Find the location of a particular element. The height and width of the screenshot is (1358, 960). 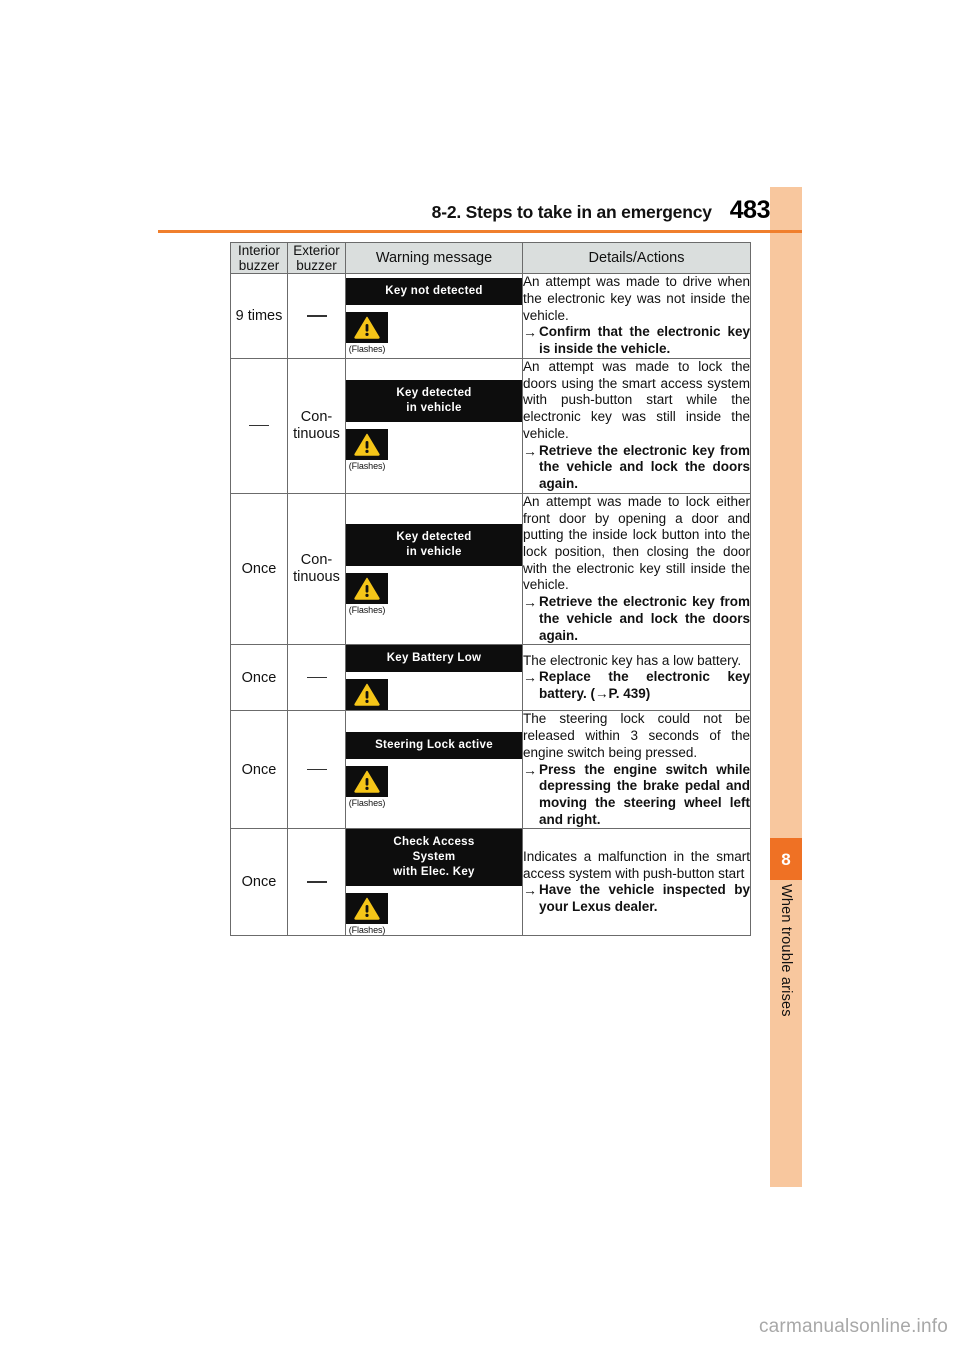

site-watermark: carmanualsonline.info is located at coordinates (853, 1326).